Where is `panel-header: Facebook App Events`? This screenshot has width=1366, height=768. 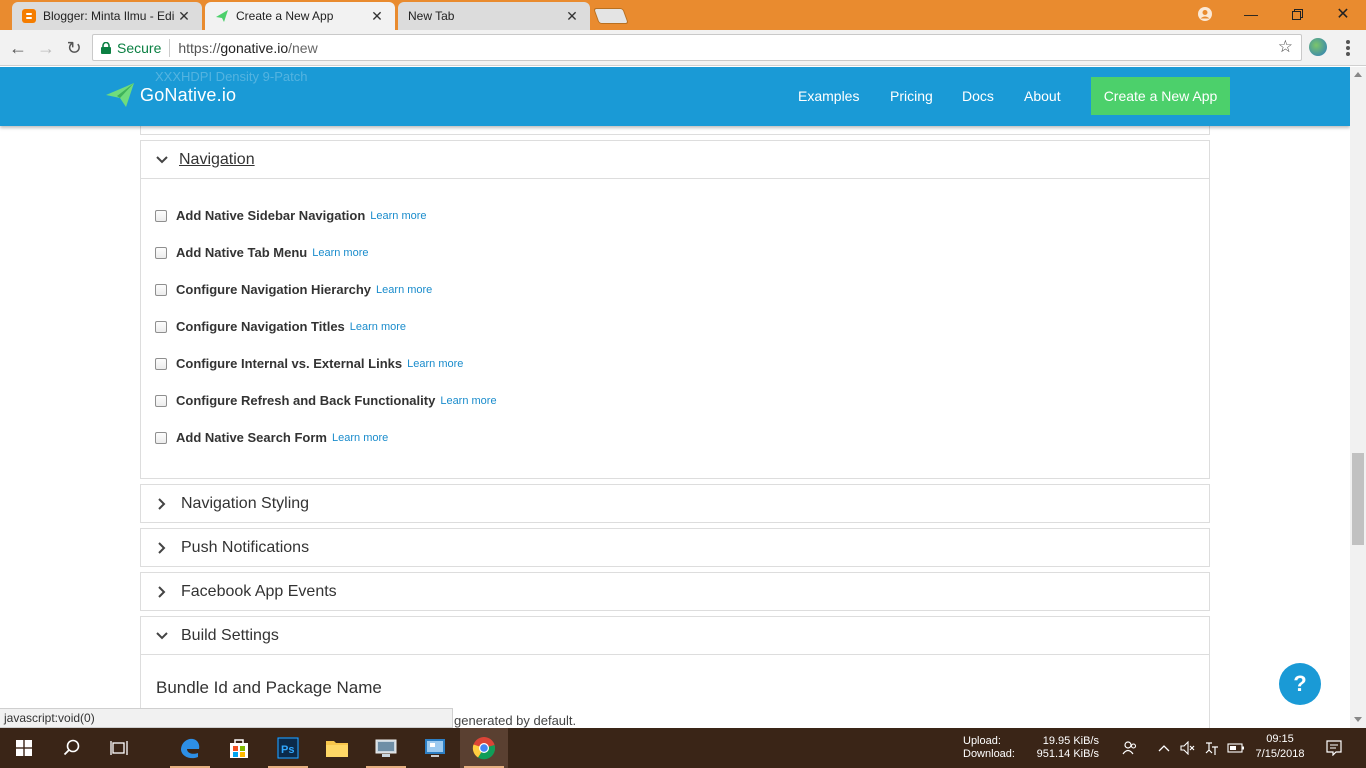 panel-header: Facebook App Events is located at coordinates (675, 592).